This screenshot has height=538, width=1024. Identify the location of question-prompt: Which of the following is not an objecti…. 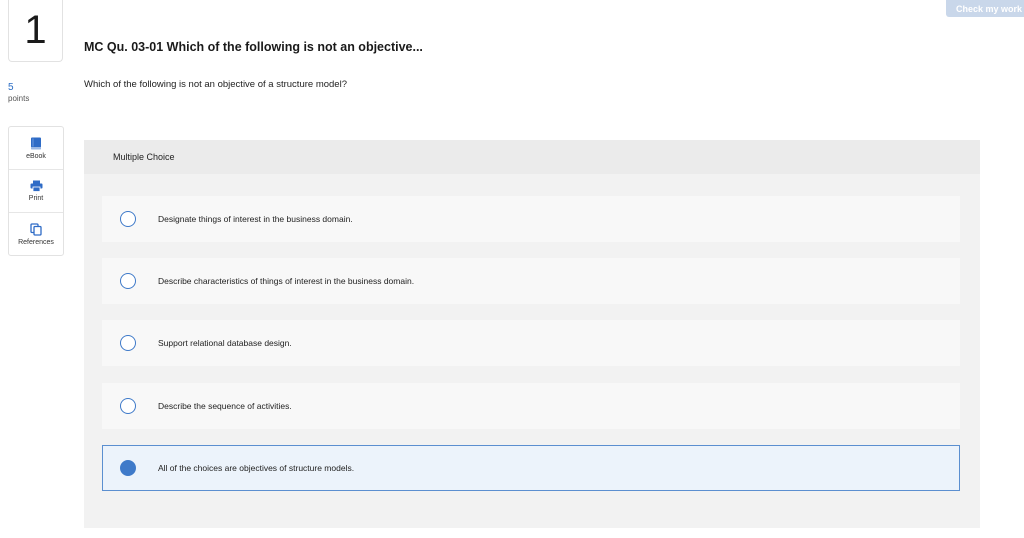
(215, 84).